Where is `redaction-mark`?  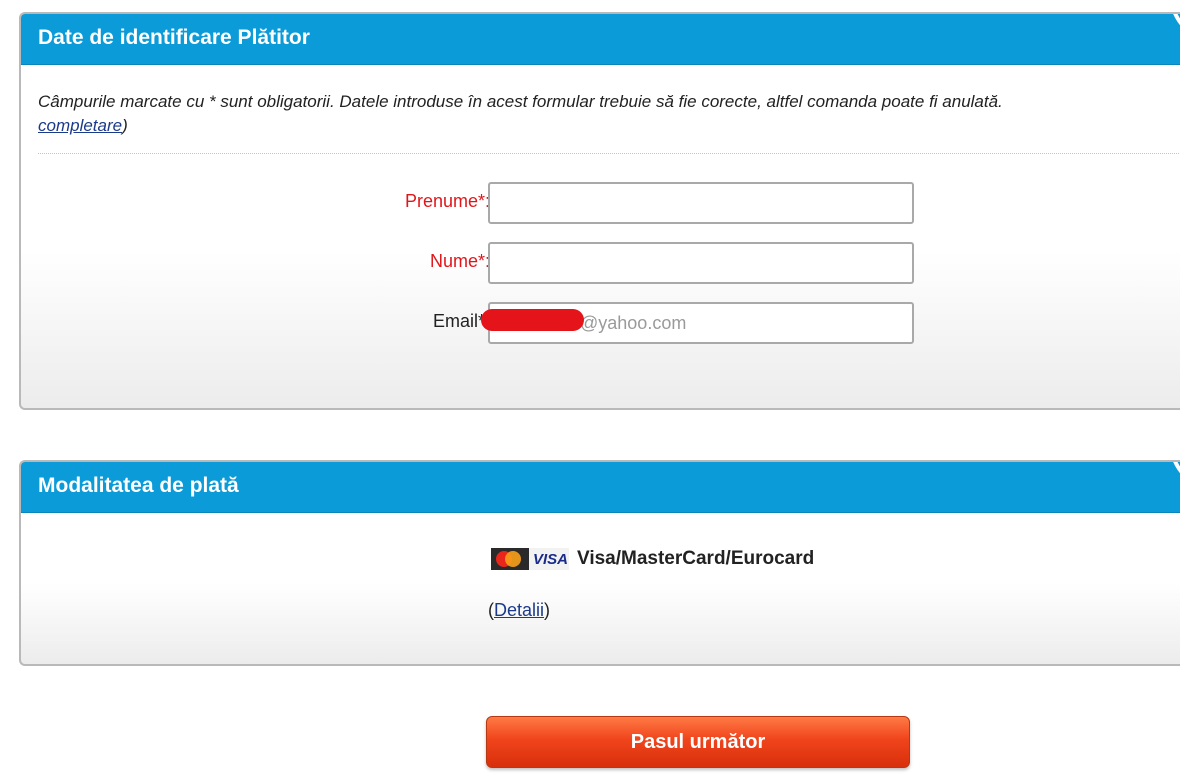 redaction-mark is located at coordinates (532, 320).